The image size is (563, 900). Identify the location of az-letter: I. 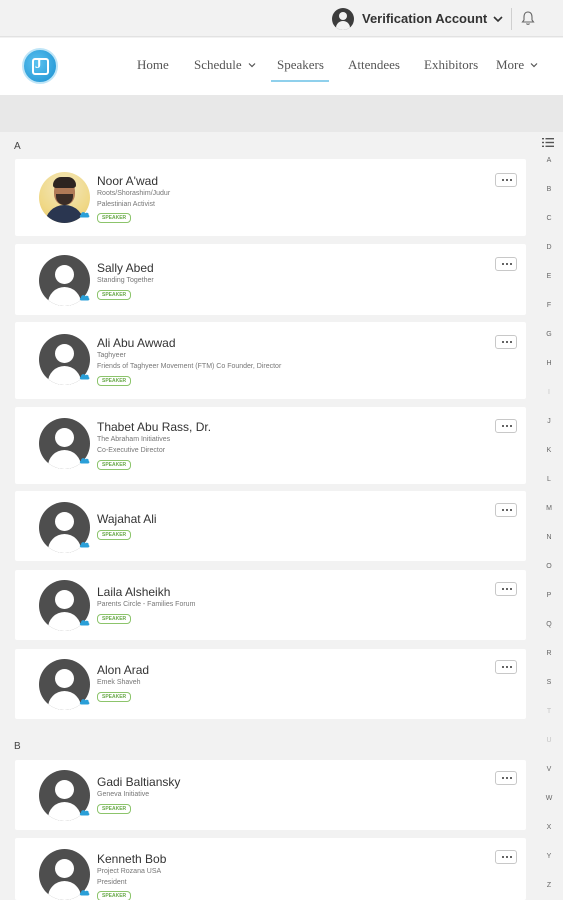
(549, 392).